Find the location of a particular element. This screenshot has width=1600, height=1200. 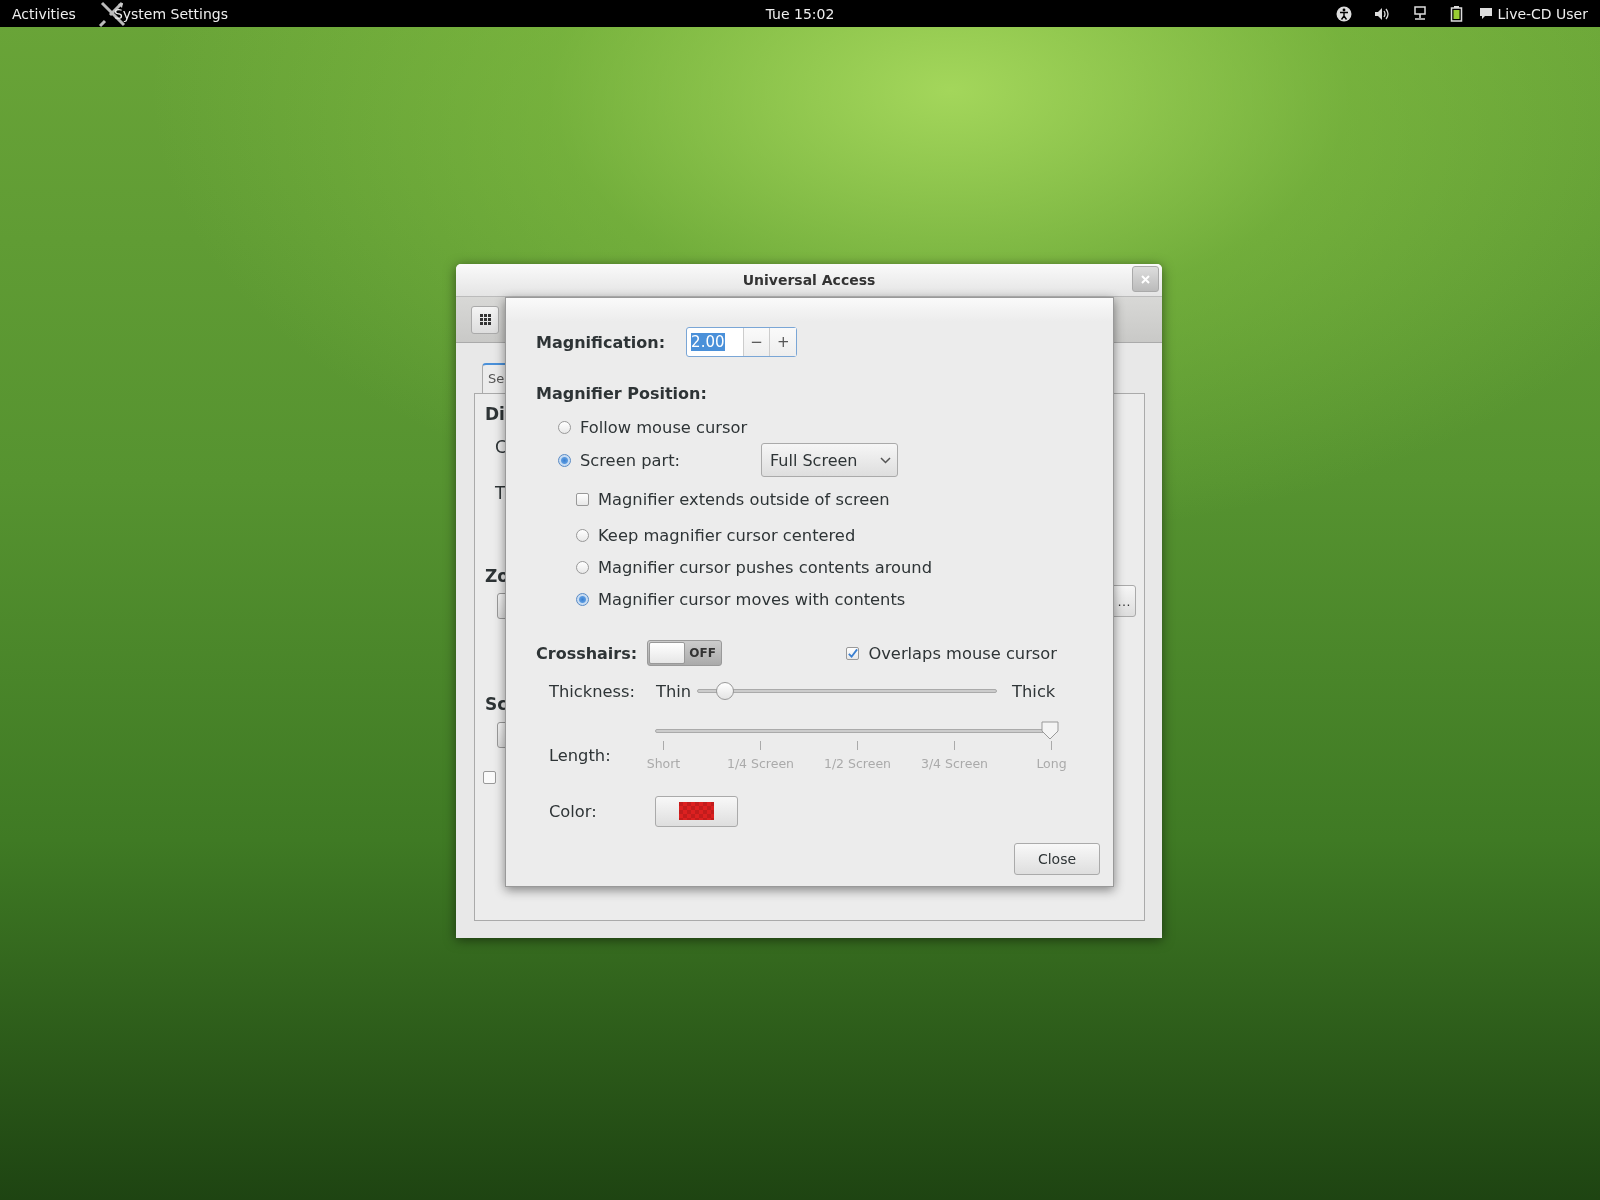

check-icon is located at coordinates (853, 653).